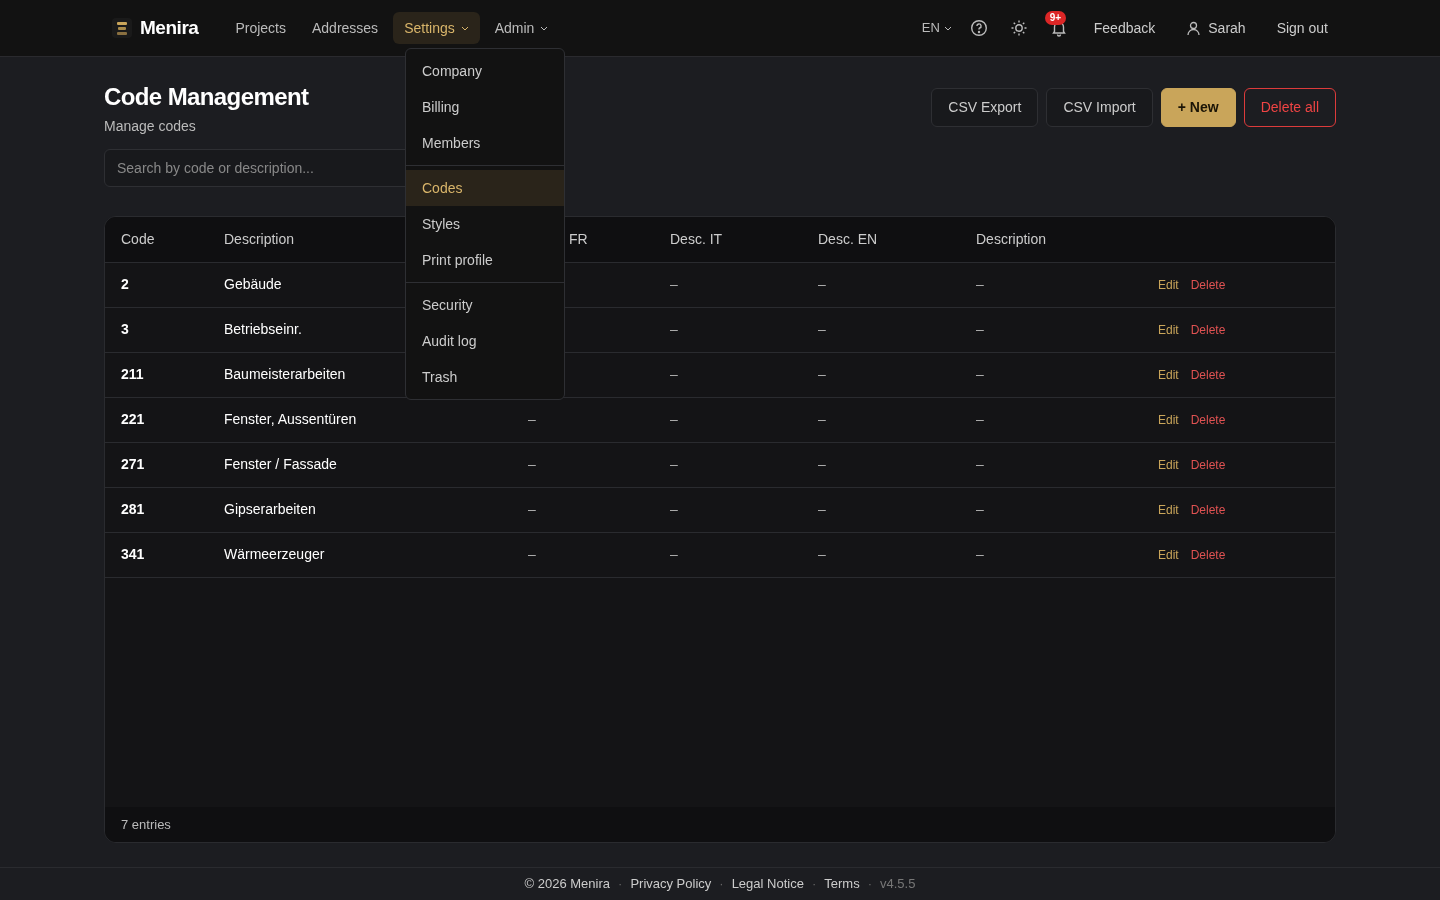 The height and width of the screenshot is (900, 1440). What do you see at coordinates (485, 71) in the screenshot?
I see `menu-item: Company` at bounding box center [485, 71].